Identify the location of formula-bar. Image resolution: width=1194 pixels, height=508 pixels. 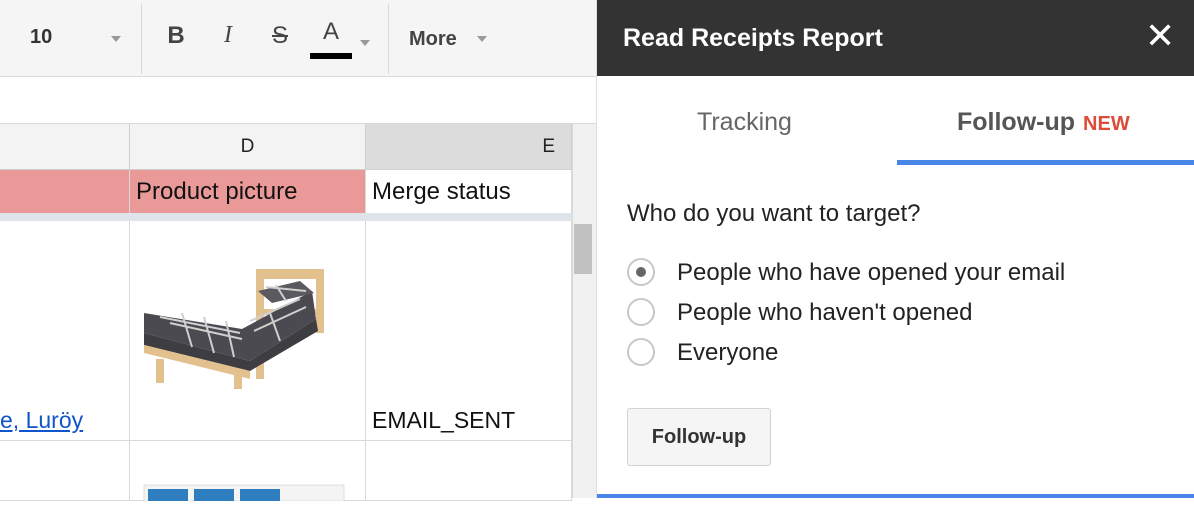
(298, 100).